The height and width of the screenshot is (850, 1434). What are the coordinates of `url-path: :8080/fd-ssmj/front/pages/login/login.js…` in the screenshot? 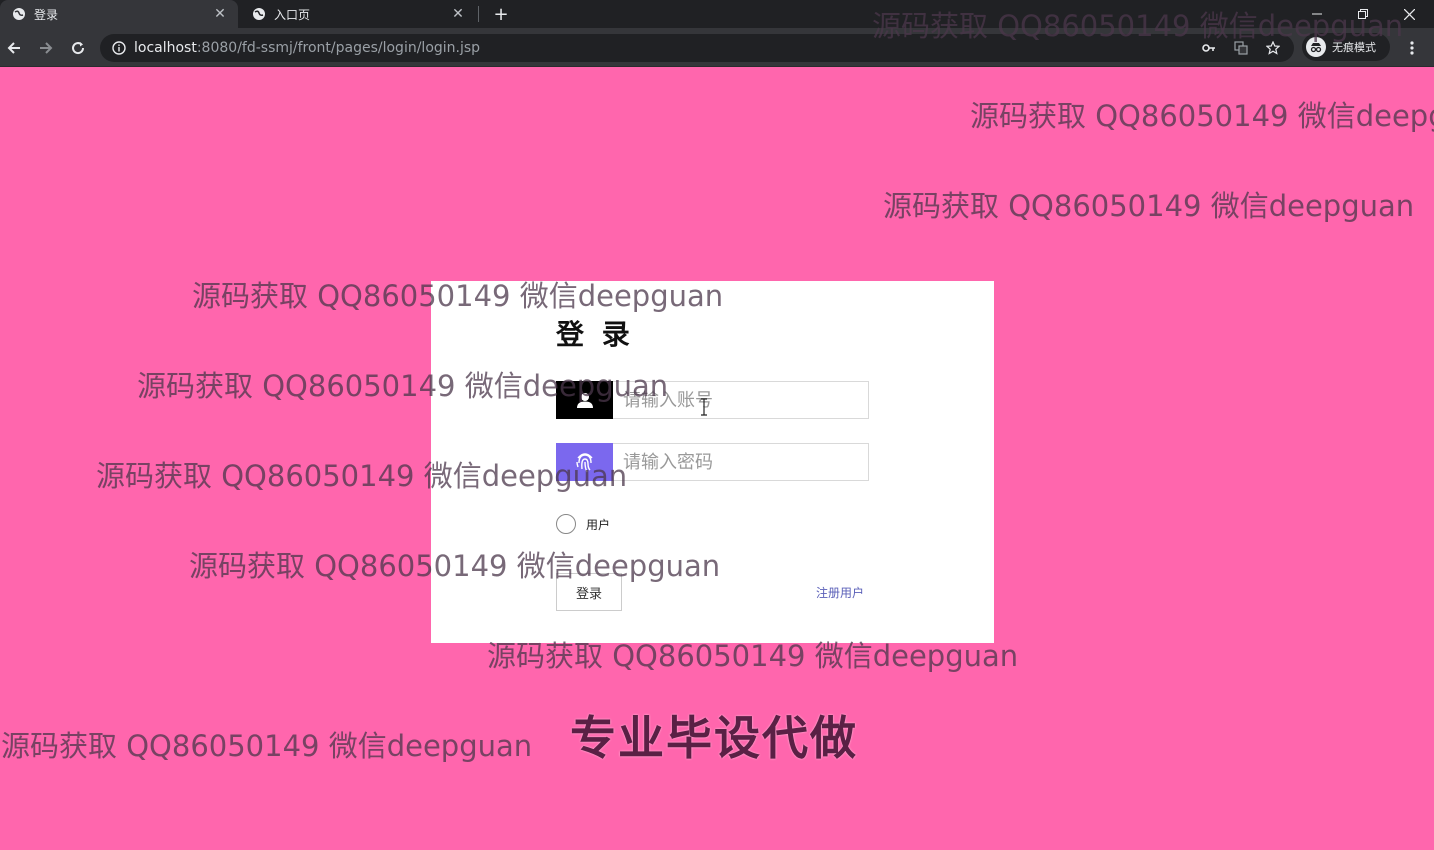 It's located at (338, 48).